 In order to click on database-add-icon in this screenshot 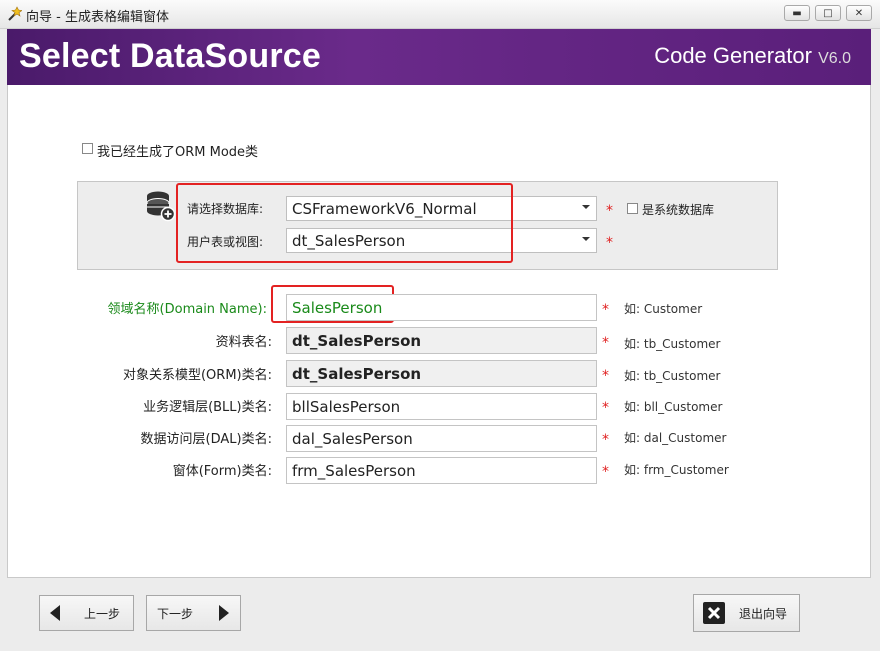, I will do `click(161, 206)`.